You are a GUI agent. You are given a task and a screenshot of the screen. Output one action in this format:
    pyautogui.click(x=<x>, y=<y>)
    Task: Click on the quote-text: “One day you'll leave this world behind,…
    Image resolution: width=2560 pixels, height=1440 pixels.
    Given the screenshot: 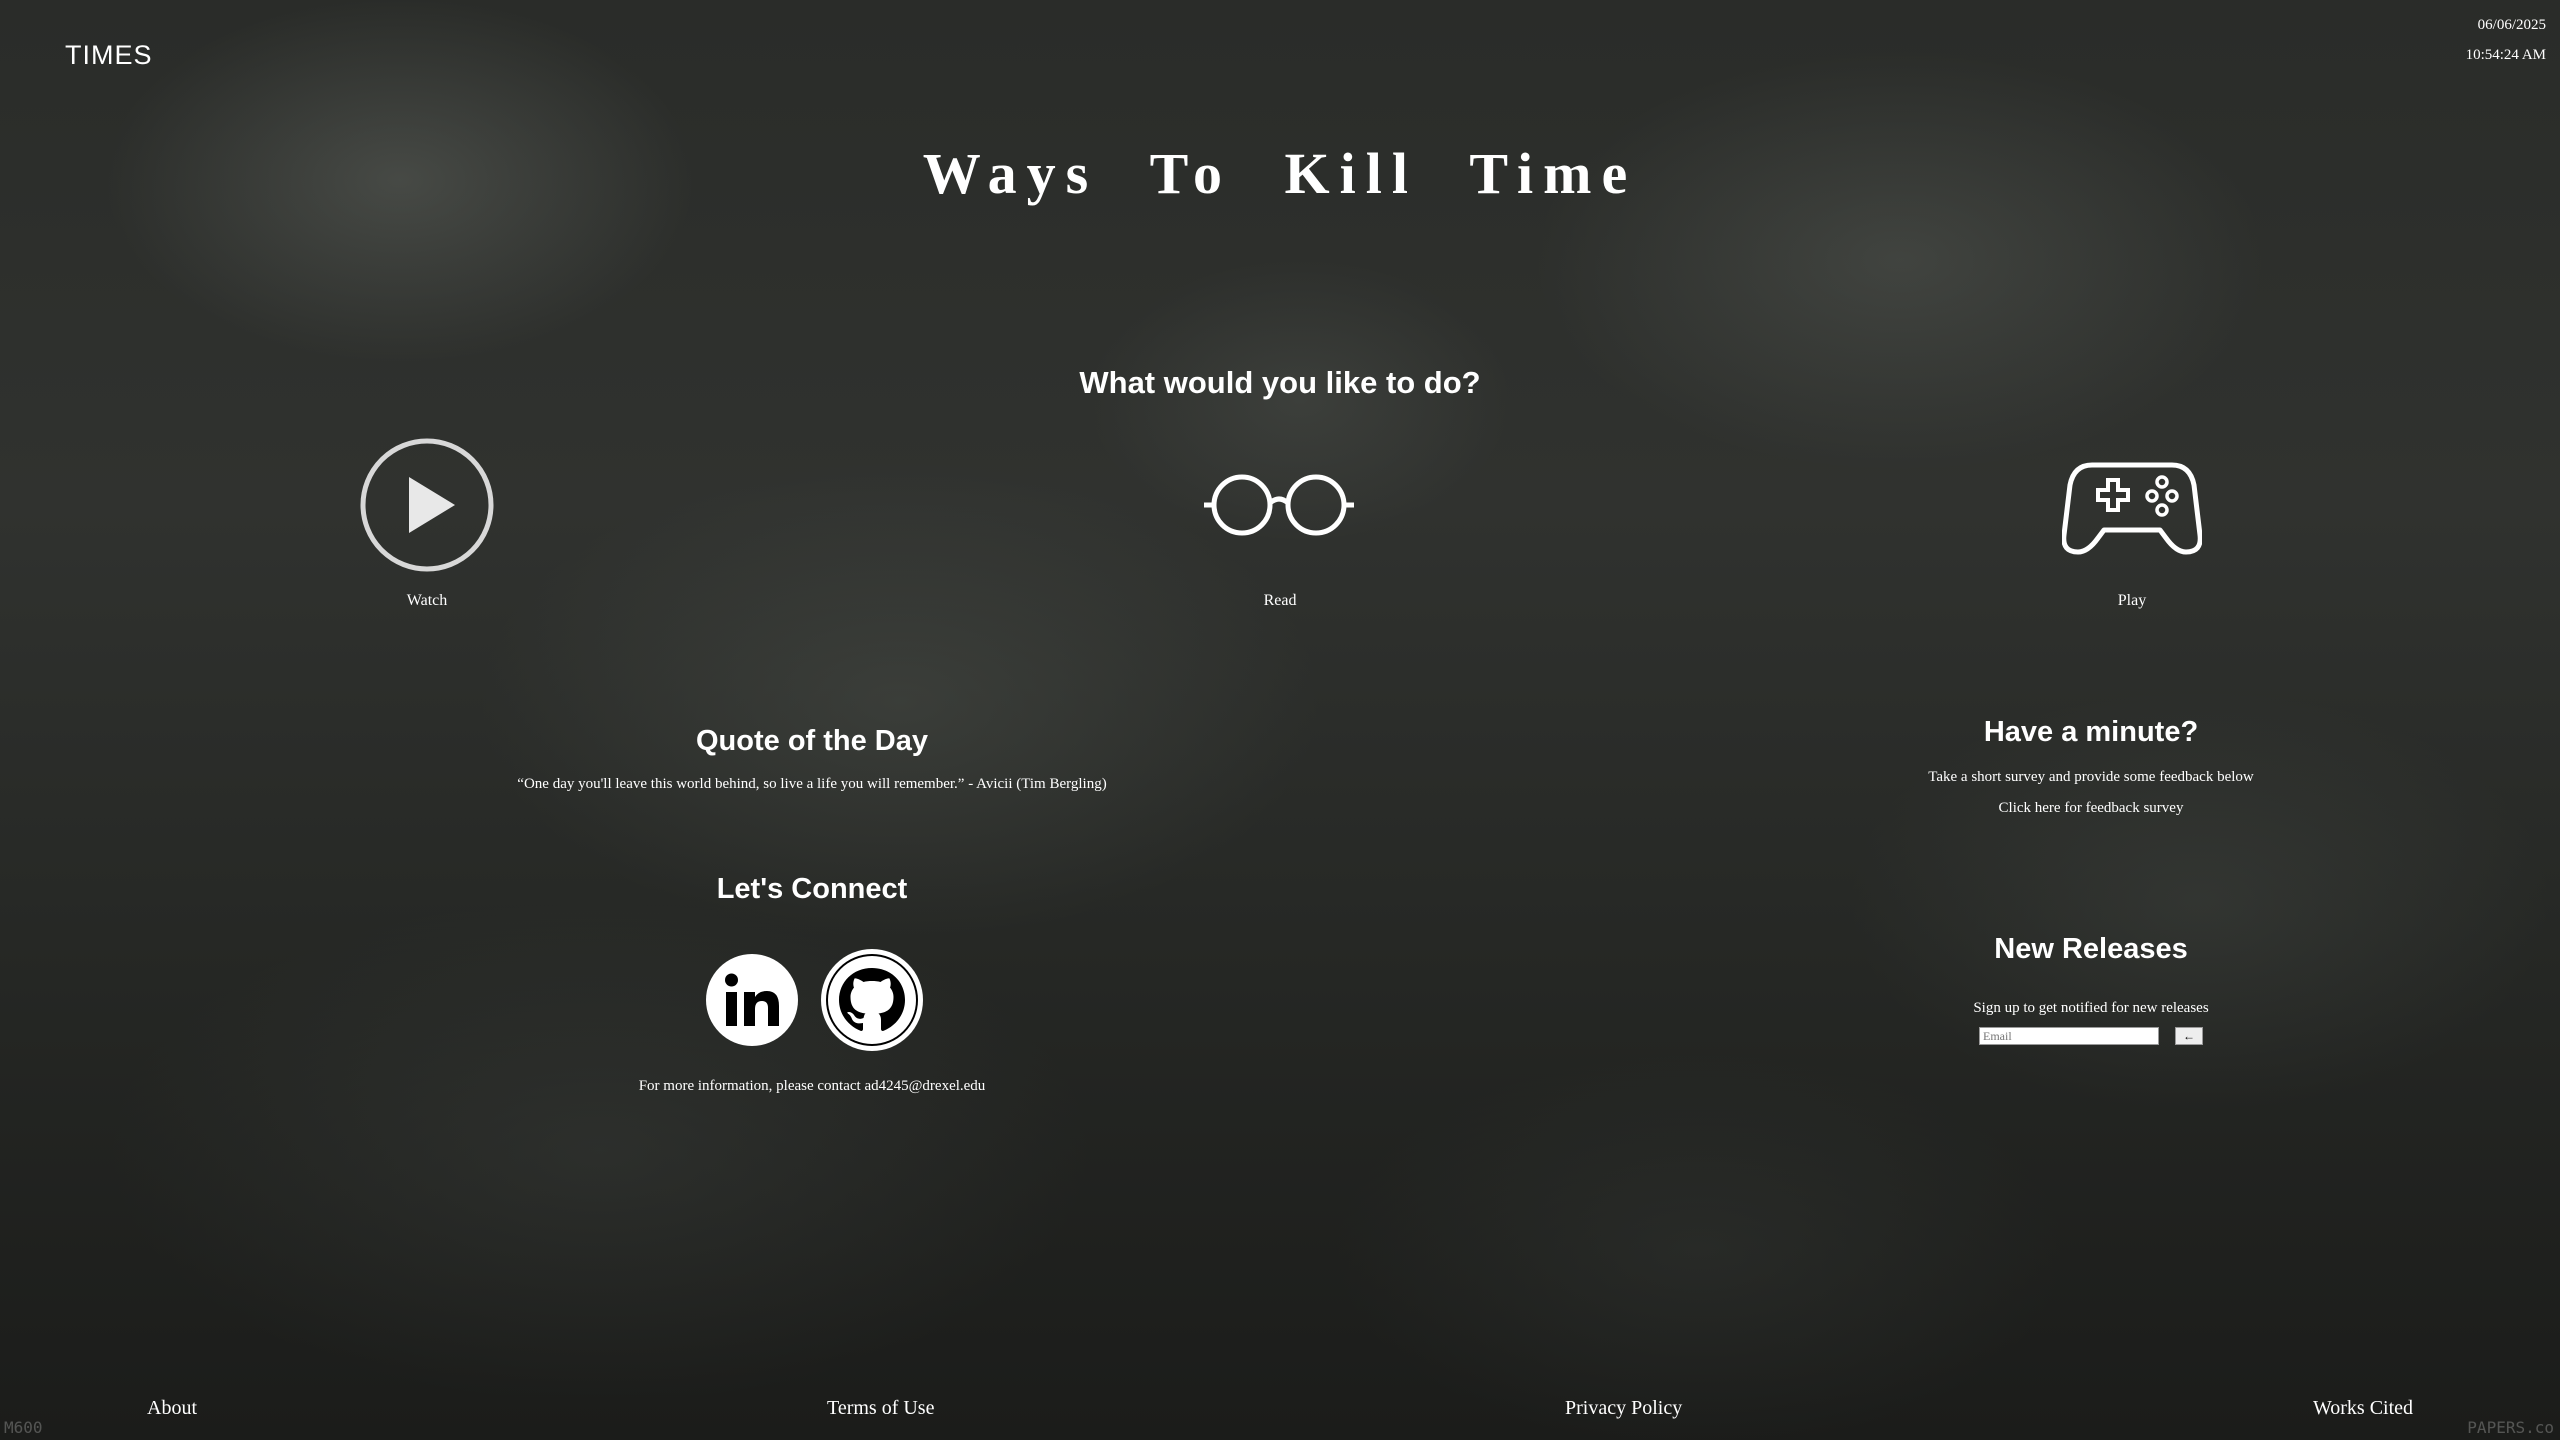 What is the action you would take?
    pyautogui.click(x=812, y=784)
    